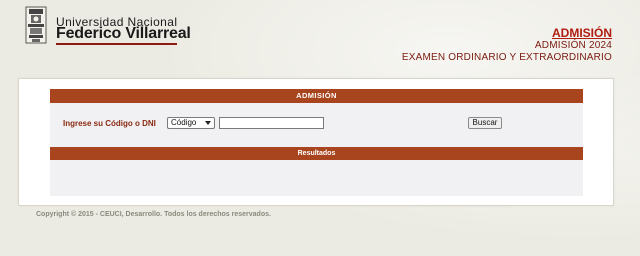  I want to click on search-label: Ingrese su Código o DNI, so click(109, 123).